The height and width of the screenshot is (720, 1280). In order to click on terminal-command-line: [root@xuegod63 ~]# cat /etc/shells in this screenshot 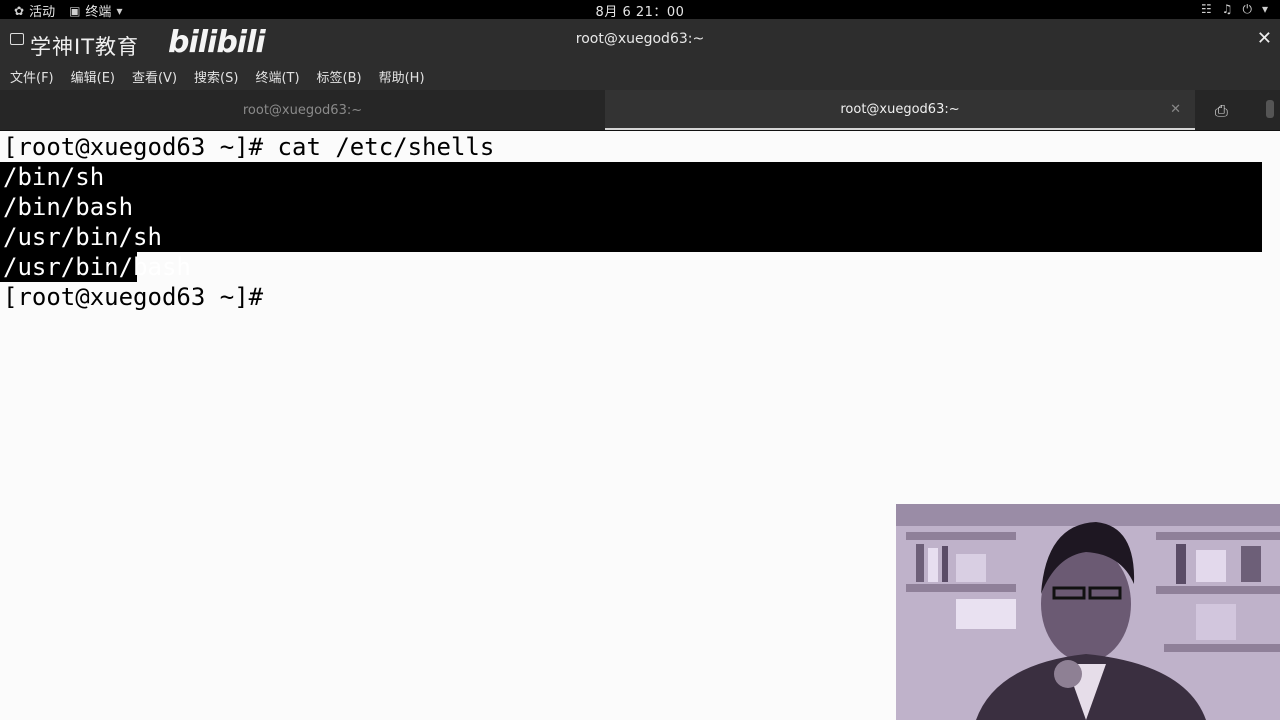, I will do `click(248, 147)`.